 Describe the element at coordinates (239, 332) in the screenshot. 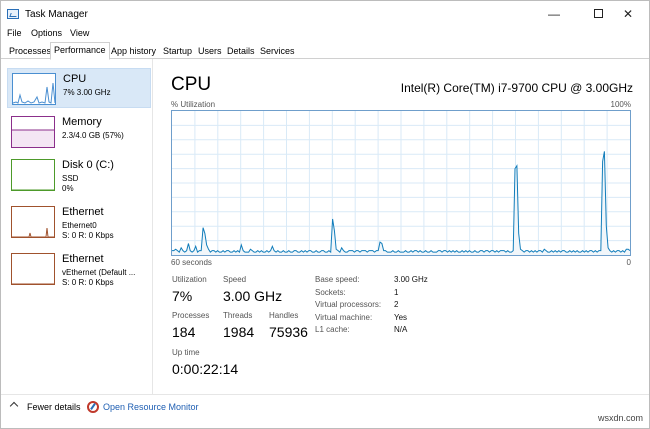

I see `threads-value: 1984` at that location.